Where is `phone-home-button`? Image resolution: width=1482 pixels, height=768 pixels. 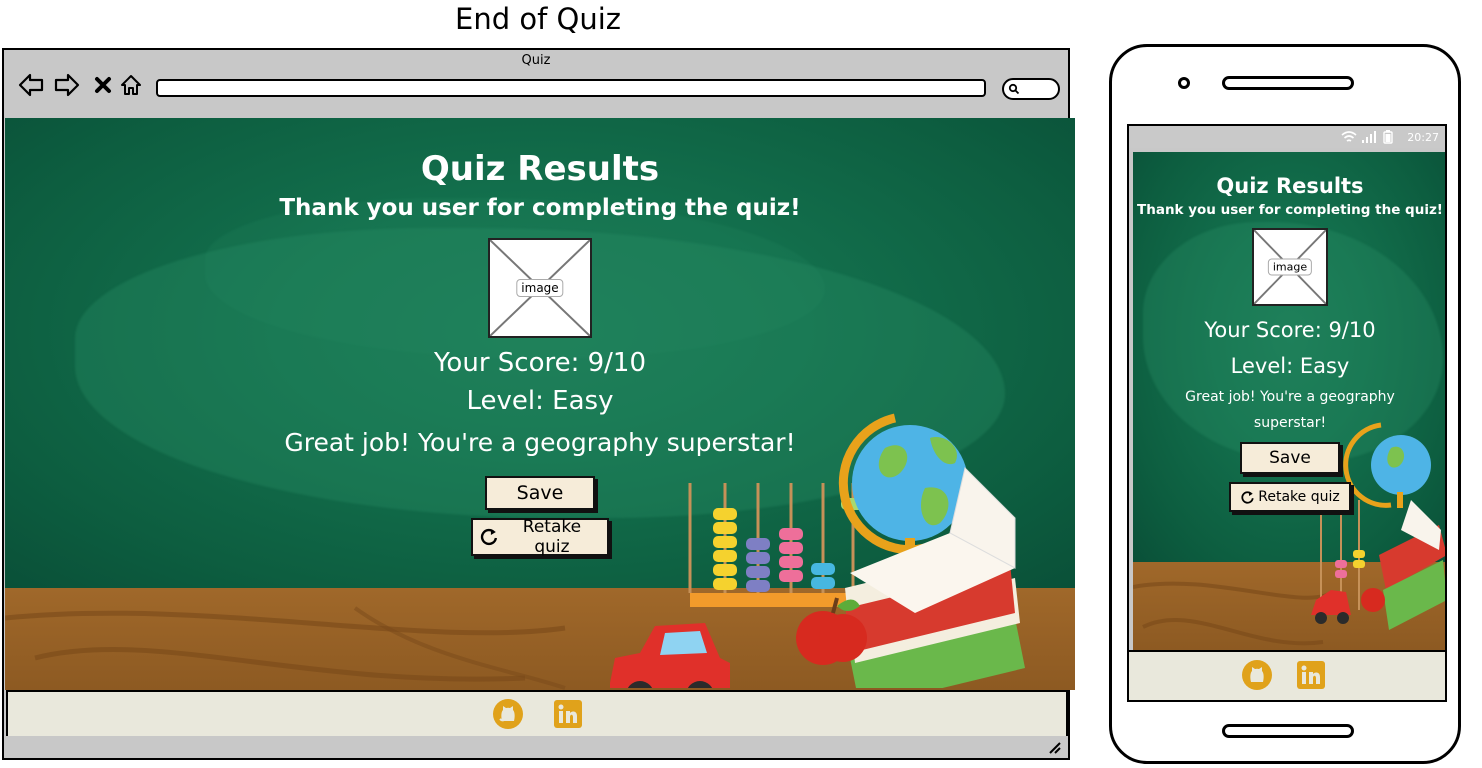 phone-home-button is located at coordinates (1288, 731).